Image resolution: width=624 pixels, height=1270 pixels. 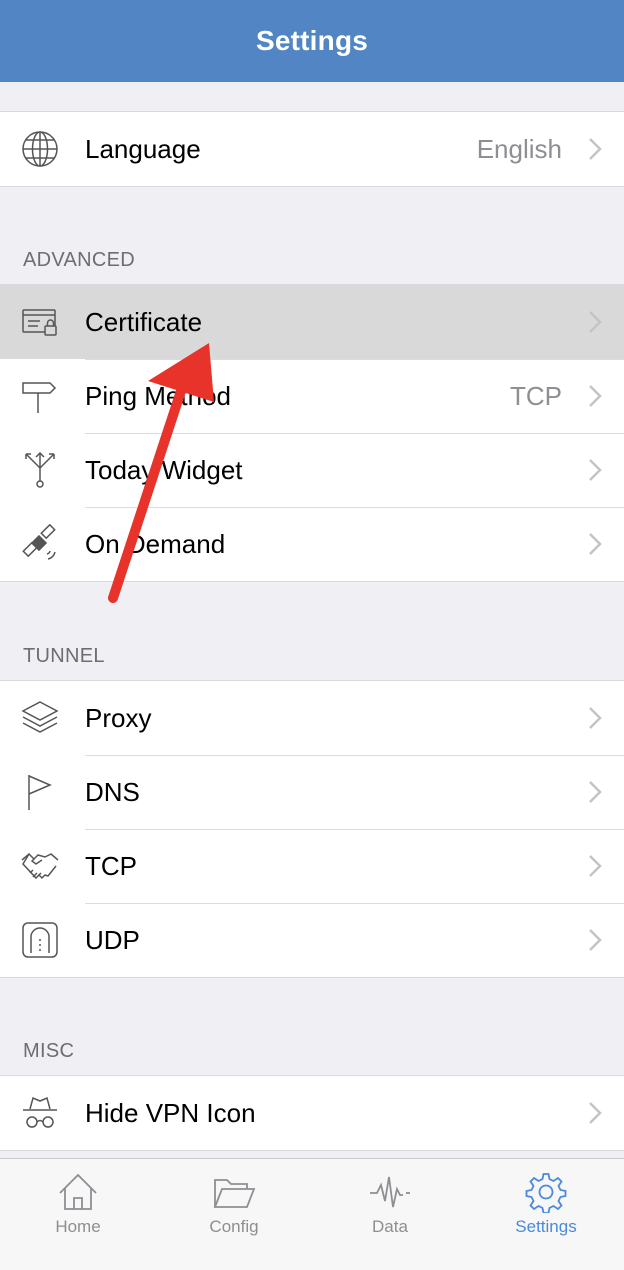 What do you see at coordinates (158, 395) in the screenshot?
I see `ping-method-label: Ping Method` at bounding box center [158, 395].